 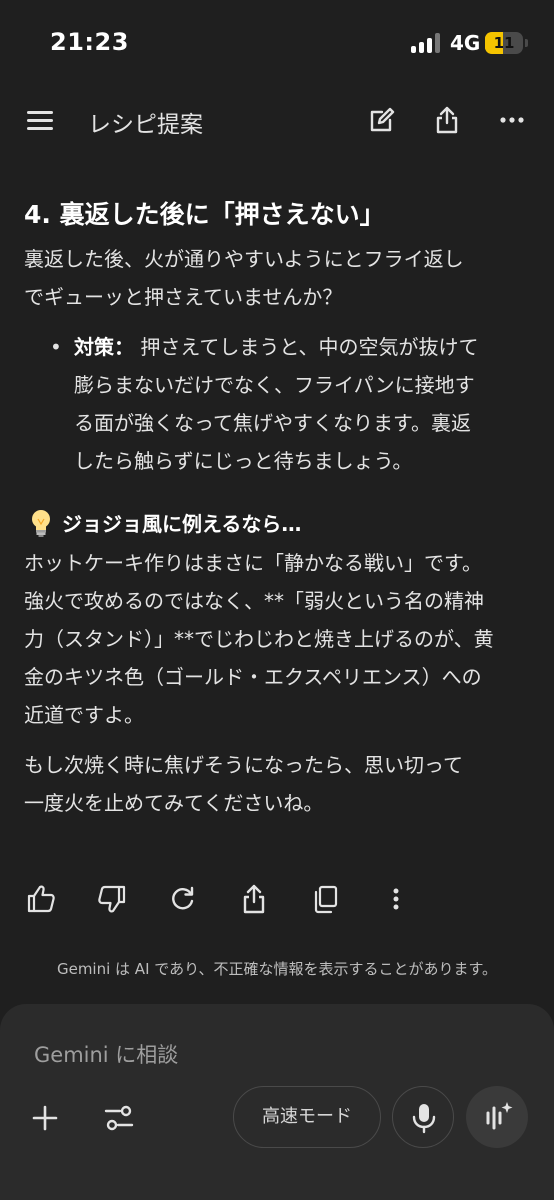 I want to click on microphone-button, so click(x=423, y=1117).